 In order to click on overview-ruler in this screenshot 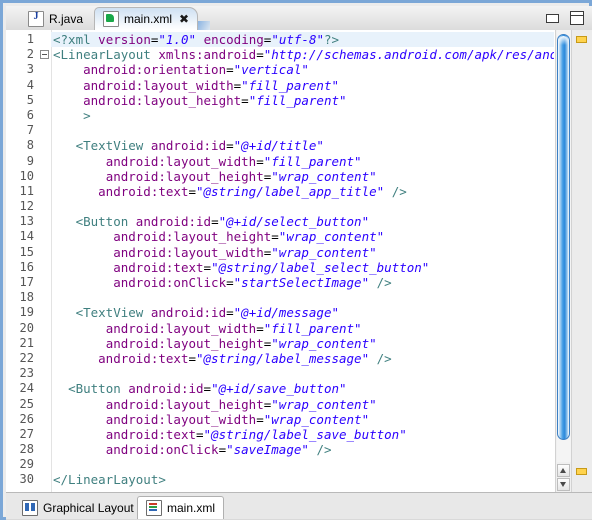, I will do `click(581, 261)`.